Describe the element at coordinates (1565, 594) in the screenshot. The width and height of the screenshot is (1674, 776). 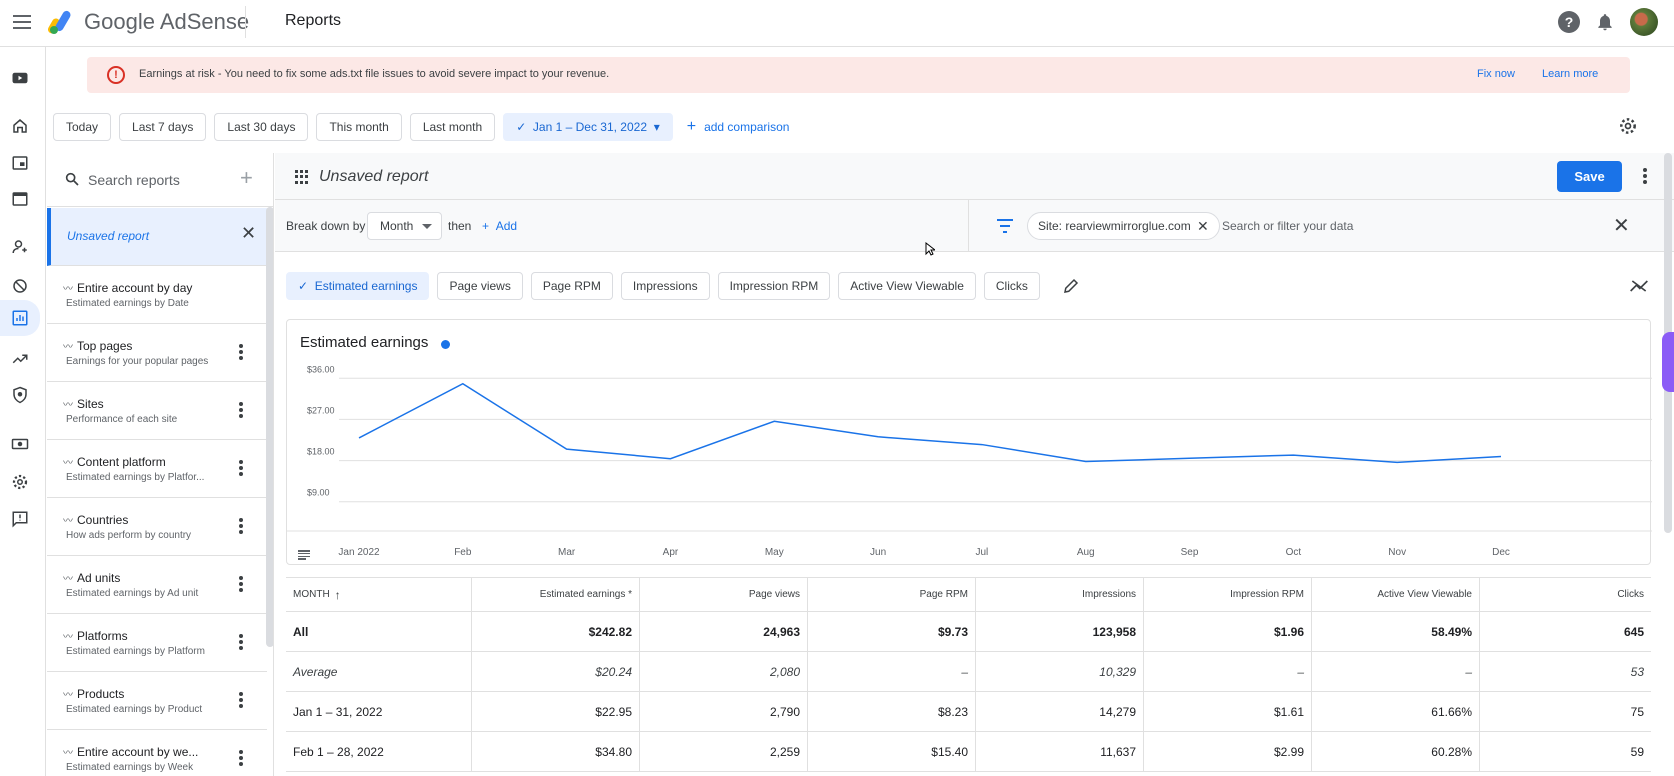
I see `column-header: Clicks` at that location.